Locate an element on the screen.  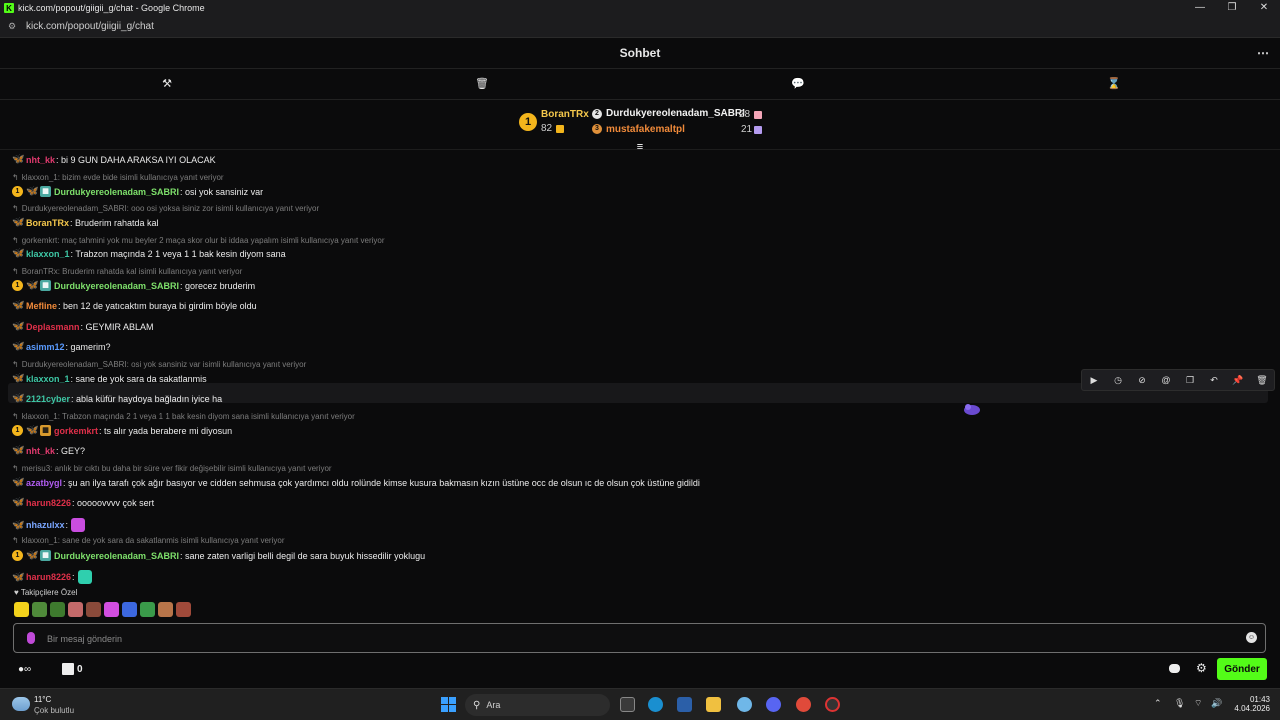
pin-icon: 📌 is located at coordinates (1238, 380).